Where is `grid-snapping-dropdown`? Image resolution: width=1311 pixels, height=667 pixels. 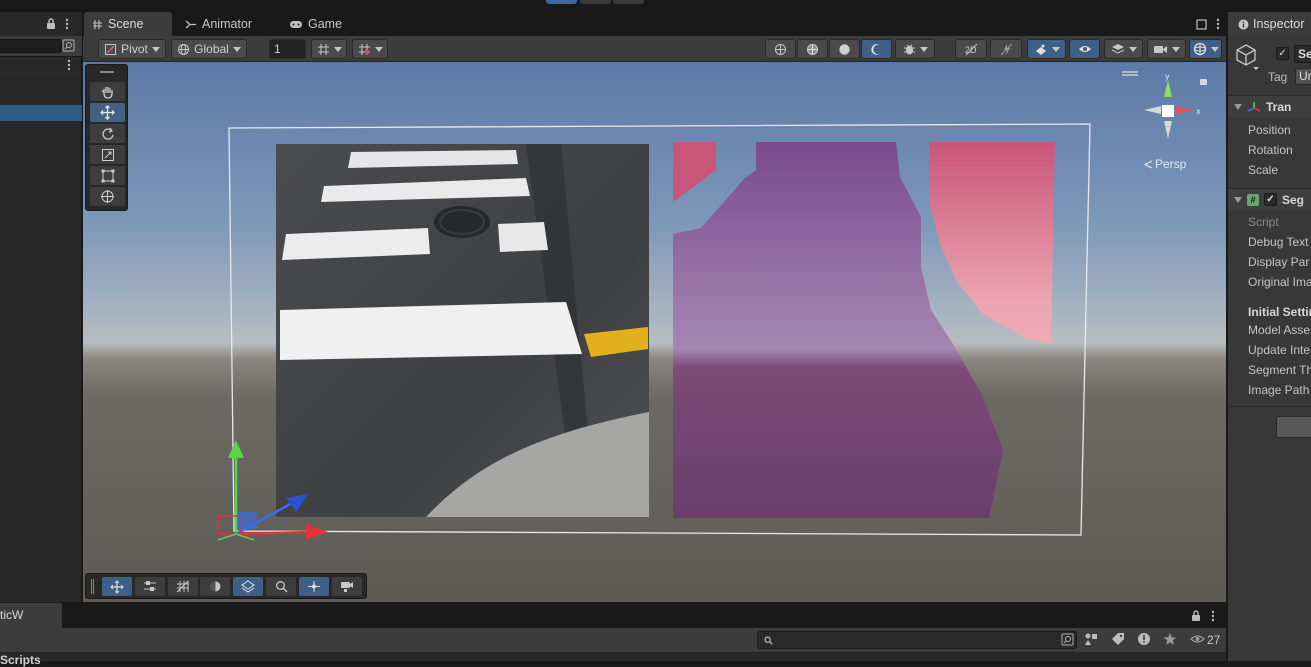
grid-snapping-dropdown is located at coordinates (329, 49).